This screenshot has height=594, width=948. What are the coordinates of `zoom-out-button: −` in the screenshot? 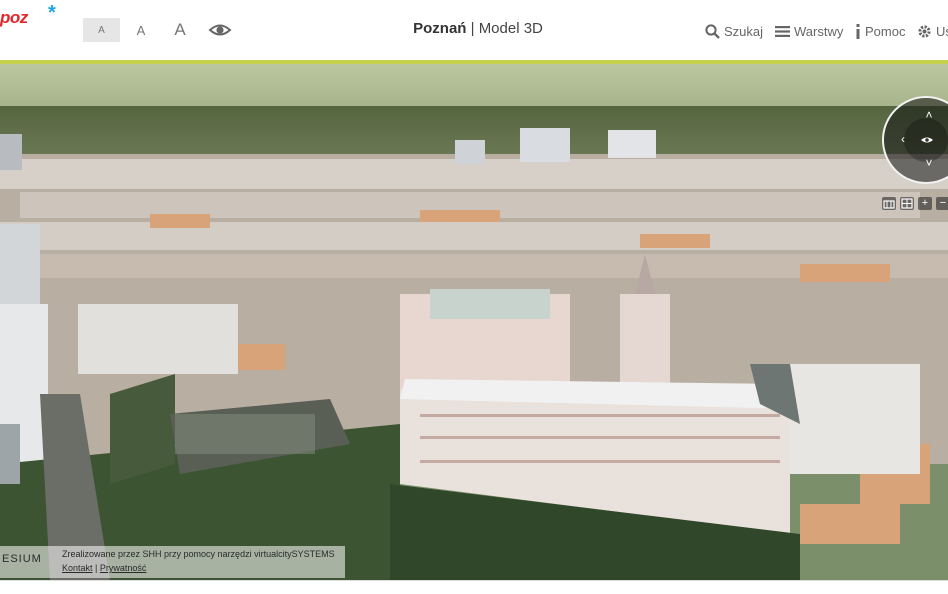 It's located at (942, 203).